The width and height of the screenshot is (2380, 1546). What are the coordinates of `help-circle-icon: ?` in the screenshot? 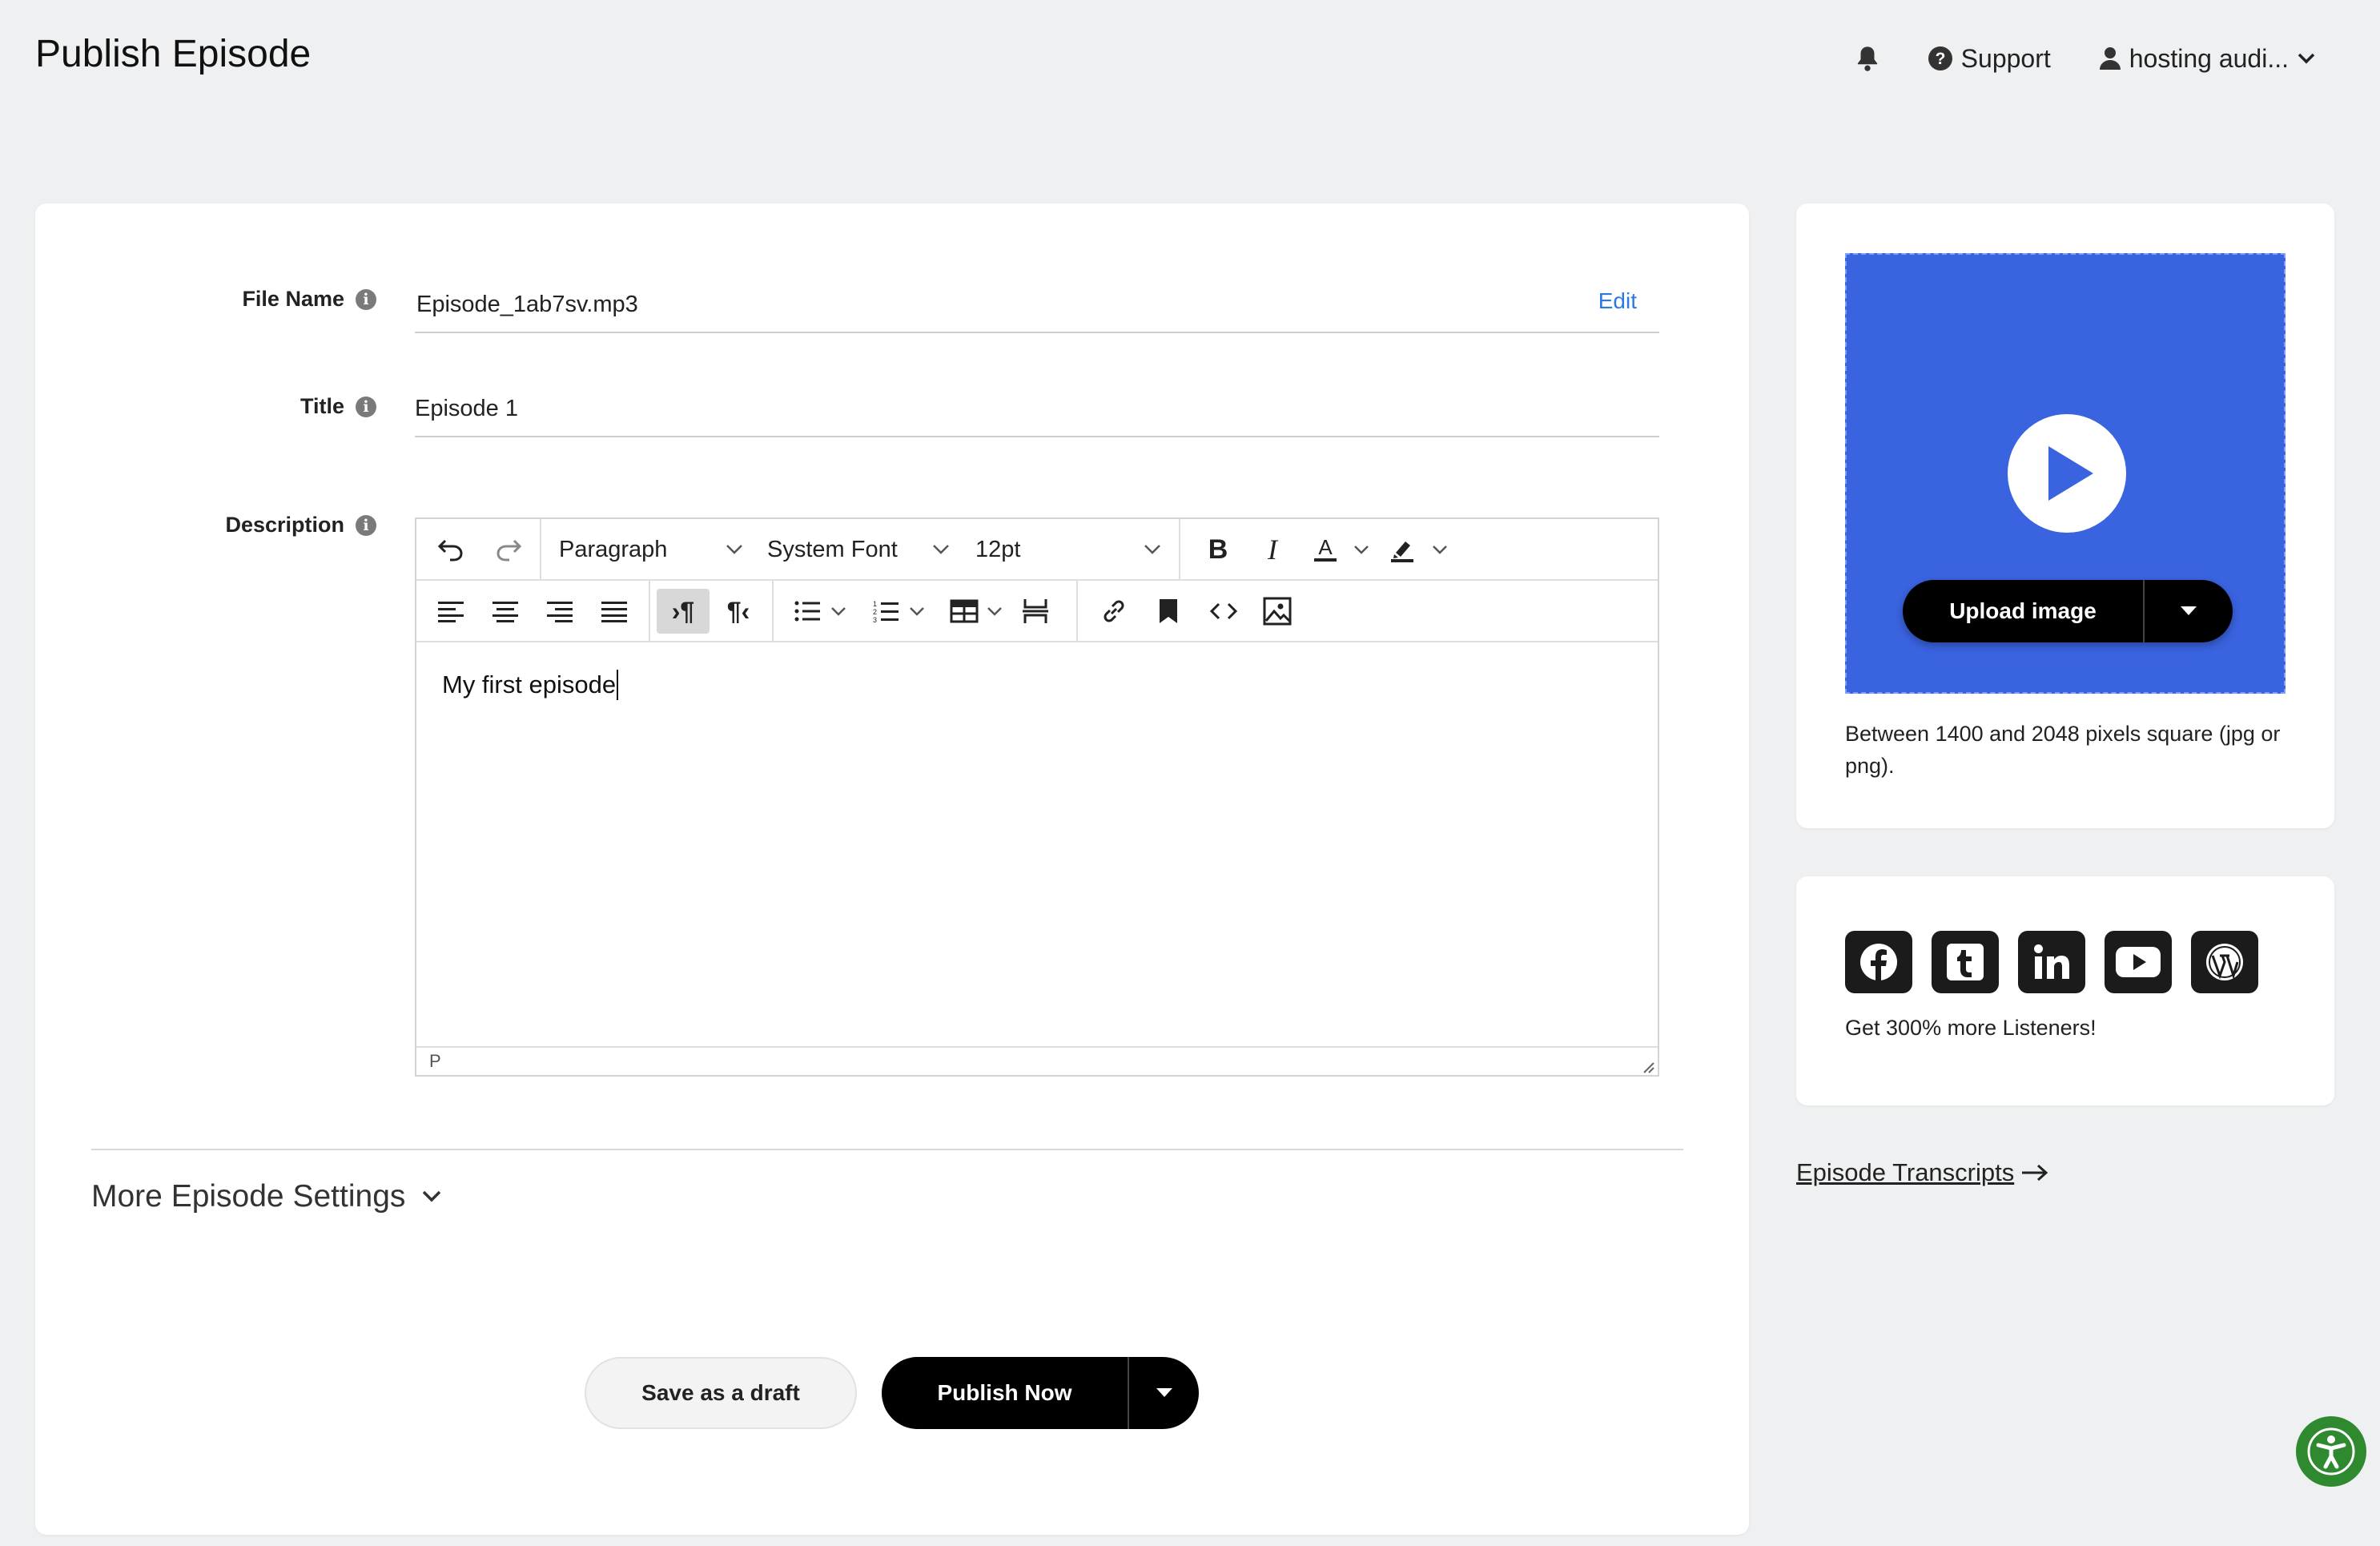 It's located at (1940, 58).